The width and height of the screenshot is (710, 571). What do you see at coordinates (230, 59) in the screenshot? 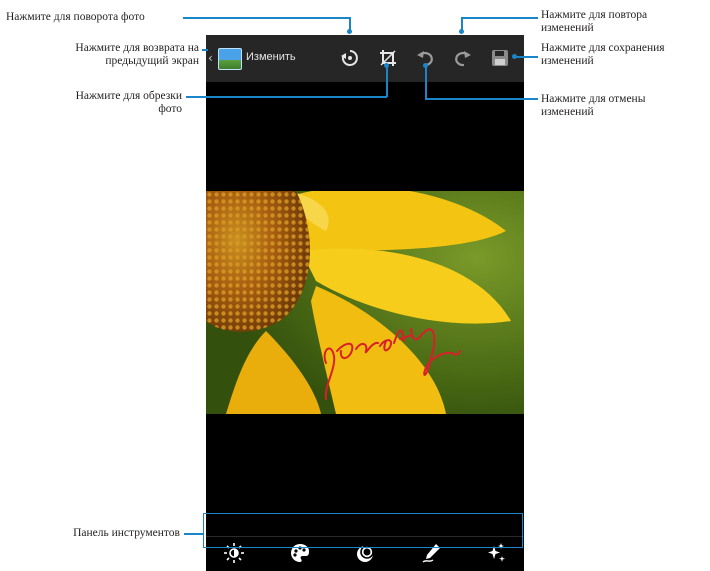
I see `gallery-icon` at bounding box center [230, 59].